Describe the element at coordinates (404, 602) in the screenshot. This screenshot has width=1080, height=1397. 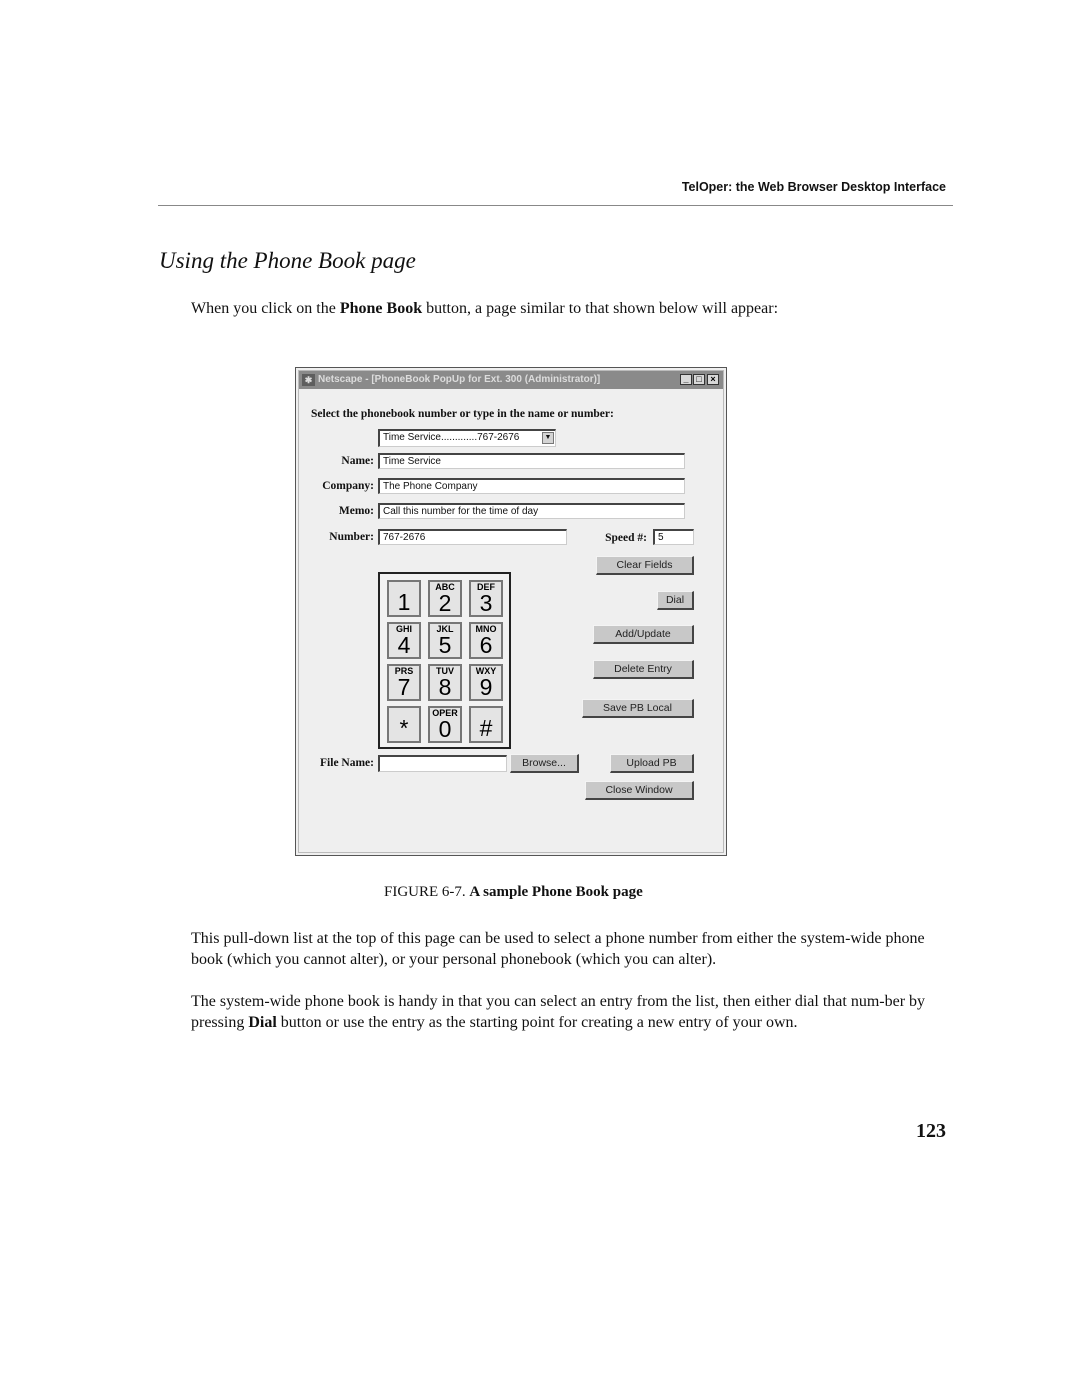
I see `keypad-key-digit: 1` at that location.